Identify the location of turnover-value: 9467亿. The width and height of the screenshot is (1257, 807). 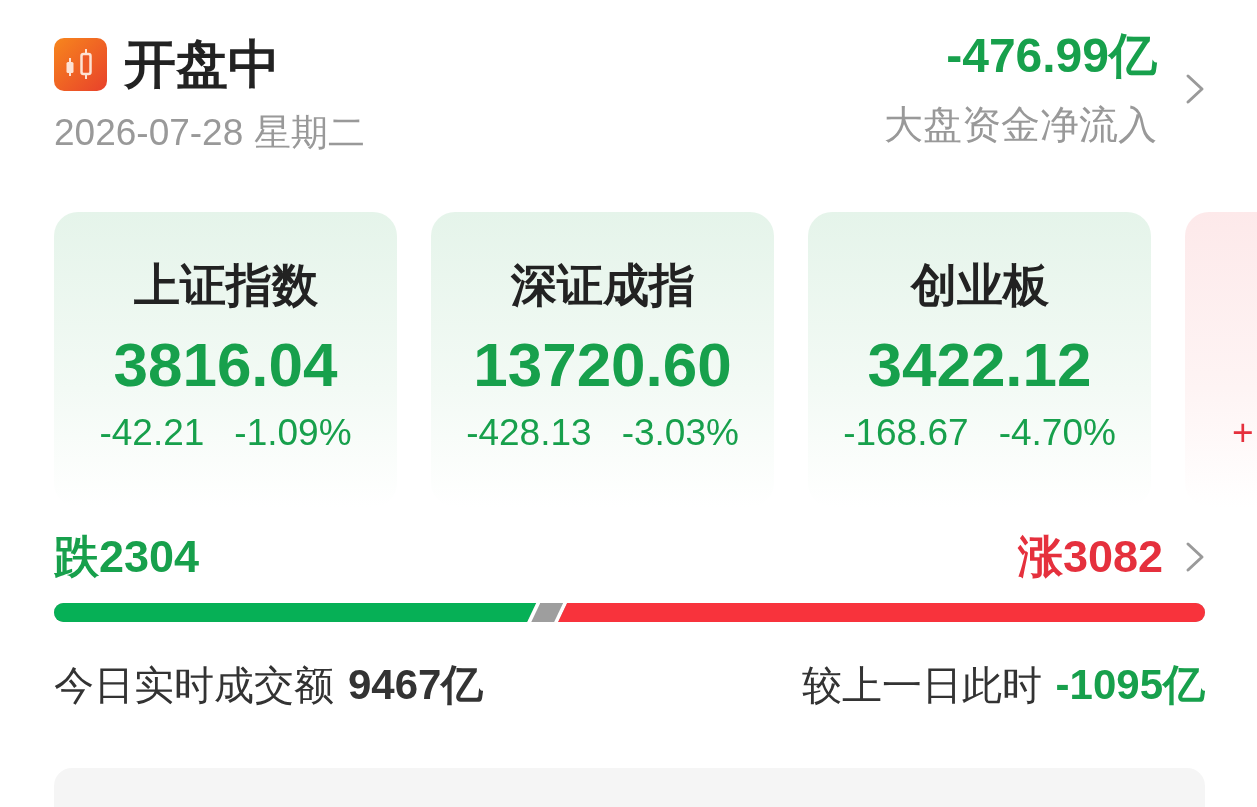
(416, 685).